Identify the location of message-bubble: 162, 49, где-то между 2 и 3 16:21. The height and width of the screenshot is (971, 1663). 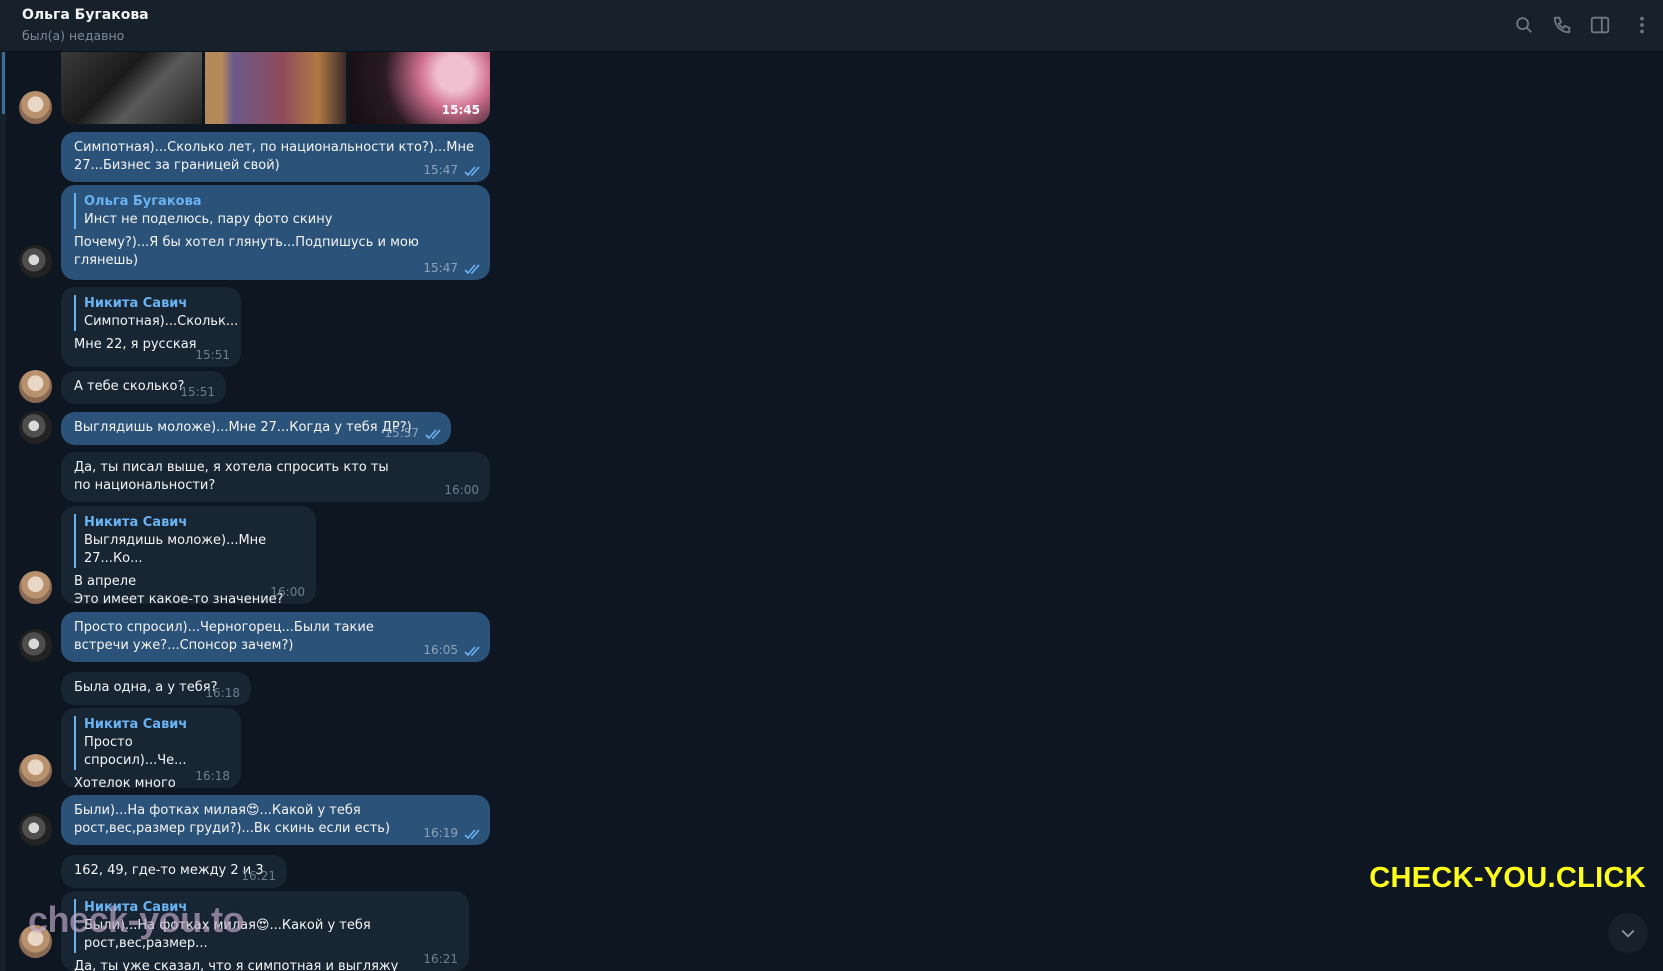
(174, 871).